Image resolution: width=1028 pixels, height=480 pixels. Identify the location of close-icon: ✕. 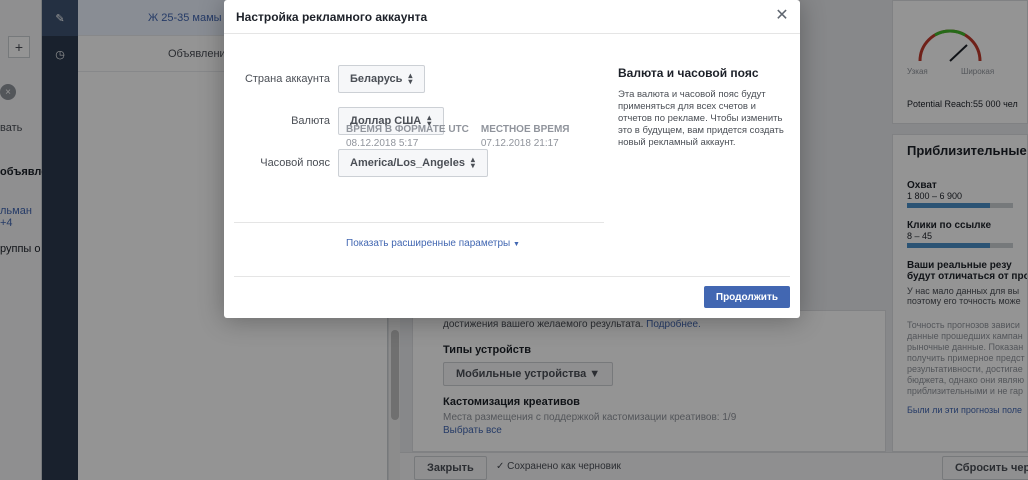
(782, 16).